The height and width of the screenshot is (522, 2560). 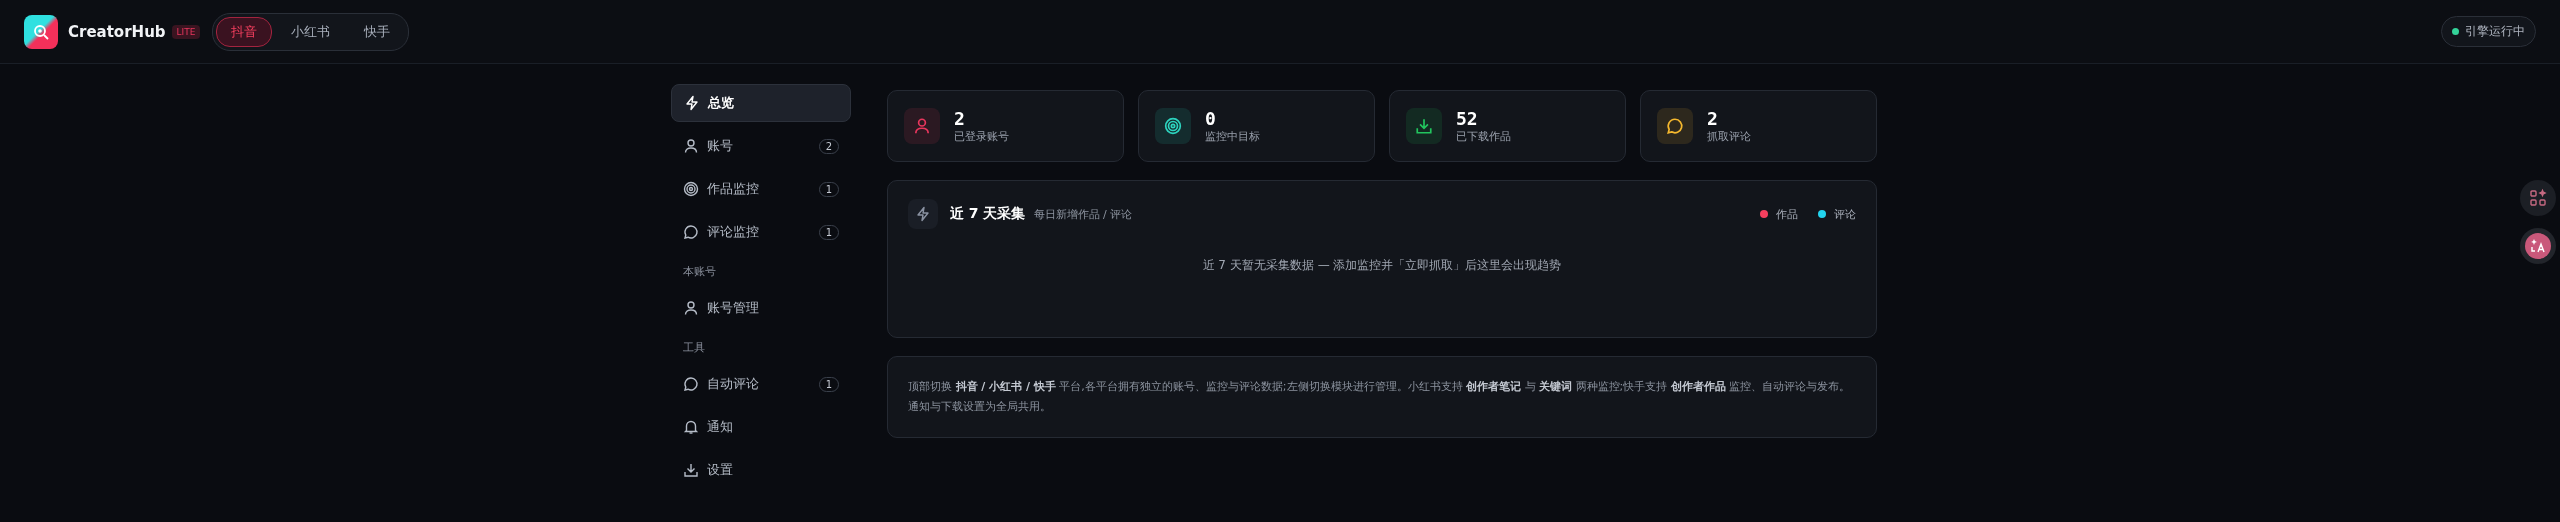 I want to click on sidebar-item: 账号管理, so click(x=761, y=308).